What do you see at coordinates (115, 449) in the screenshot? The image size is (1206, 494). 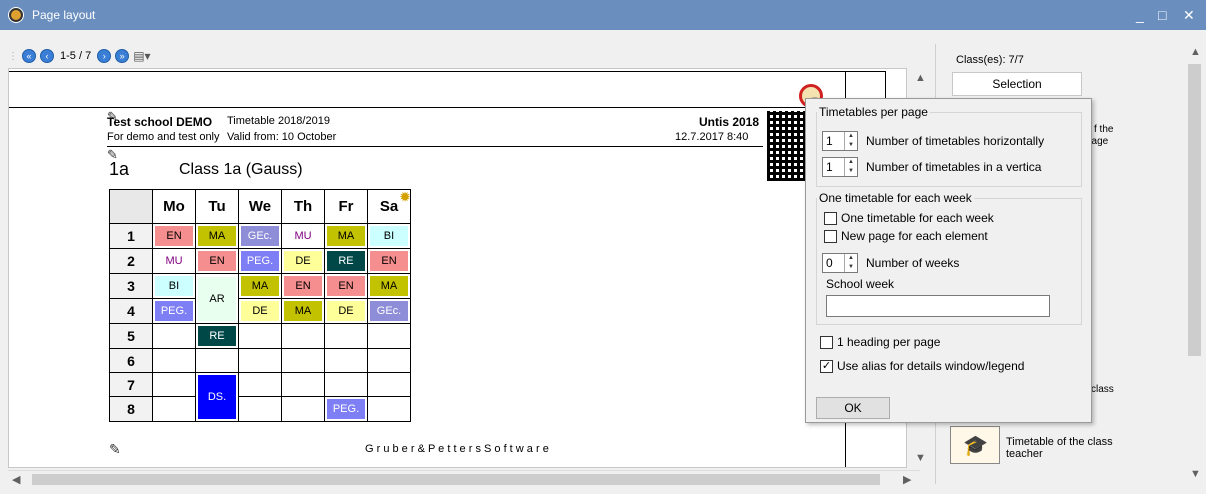 I see `edit-pencil-icon: ✎` at bounding box center [115, 449].